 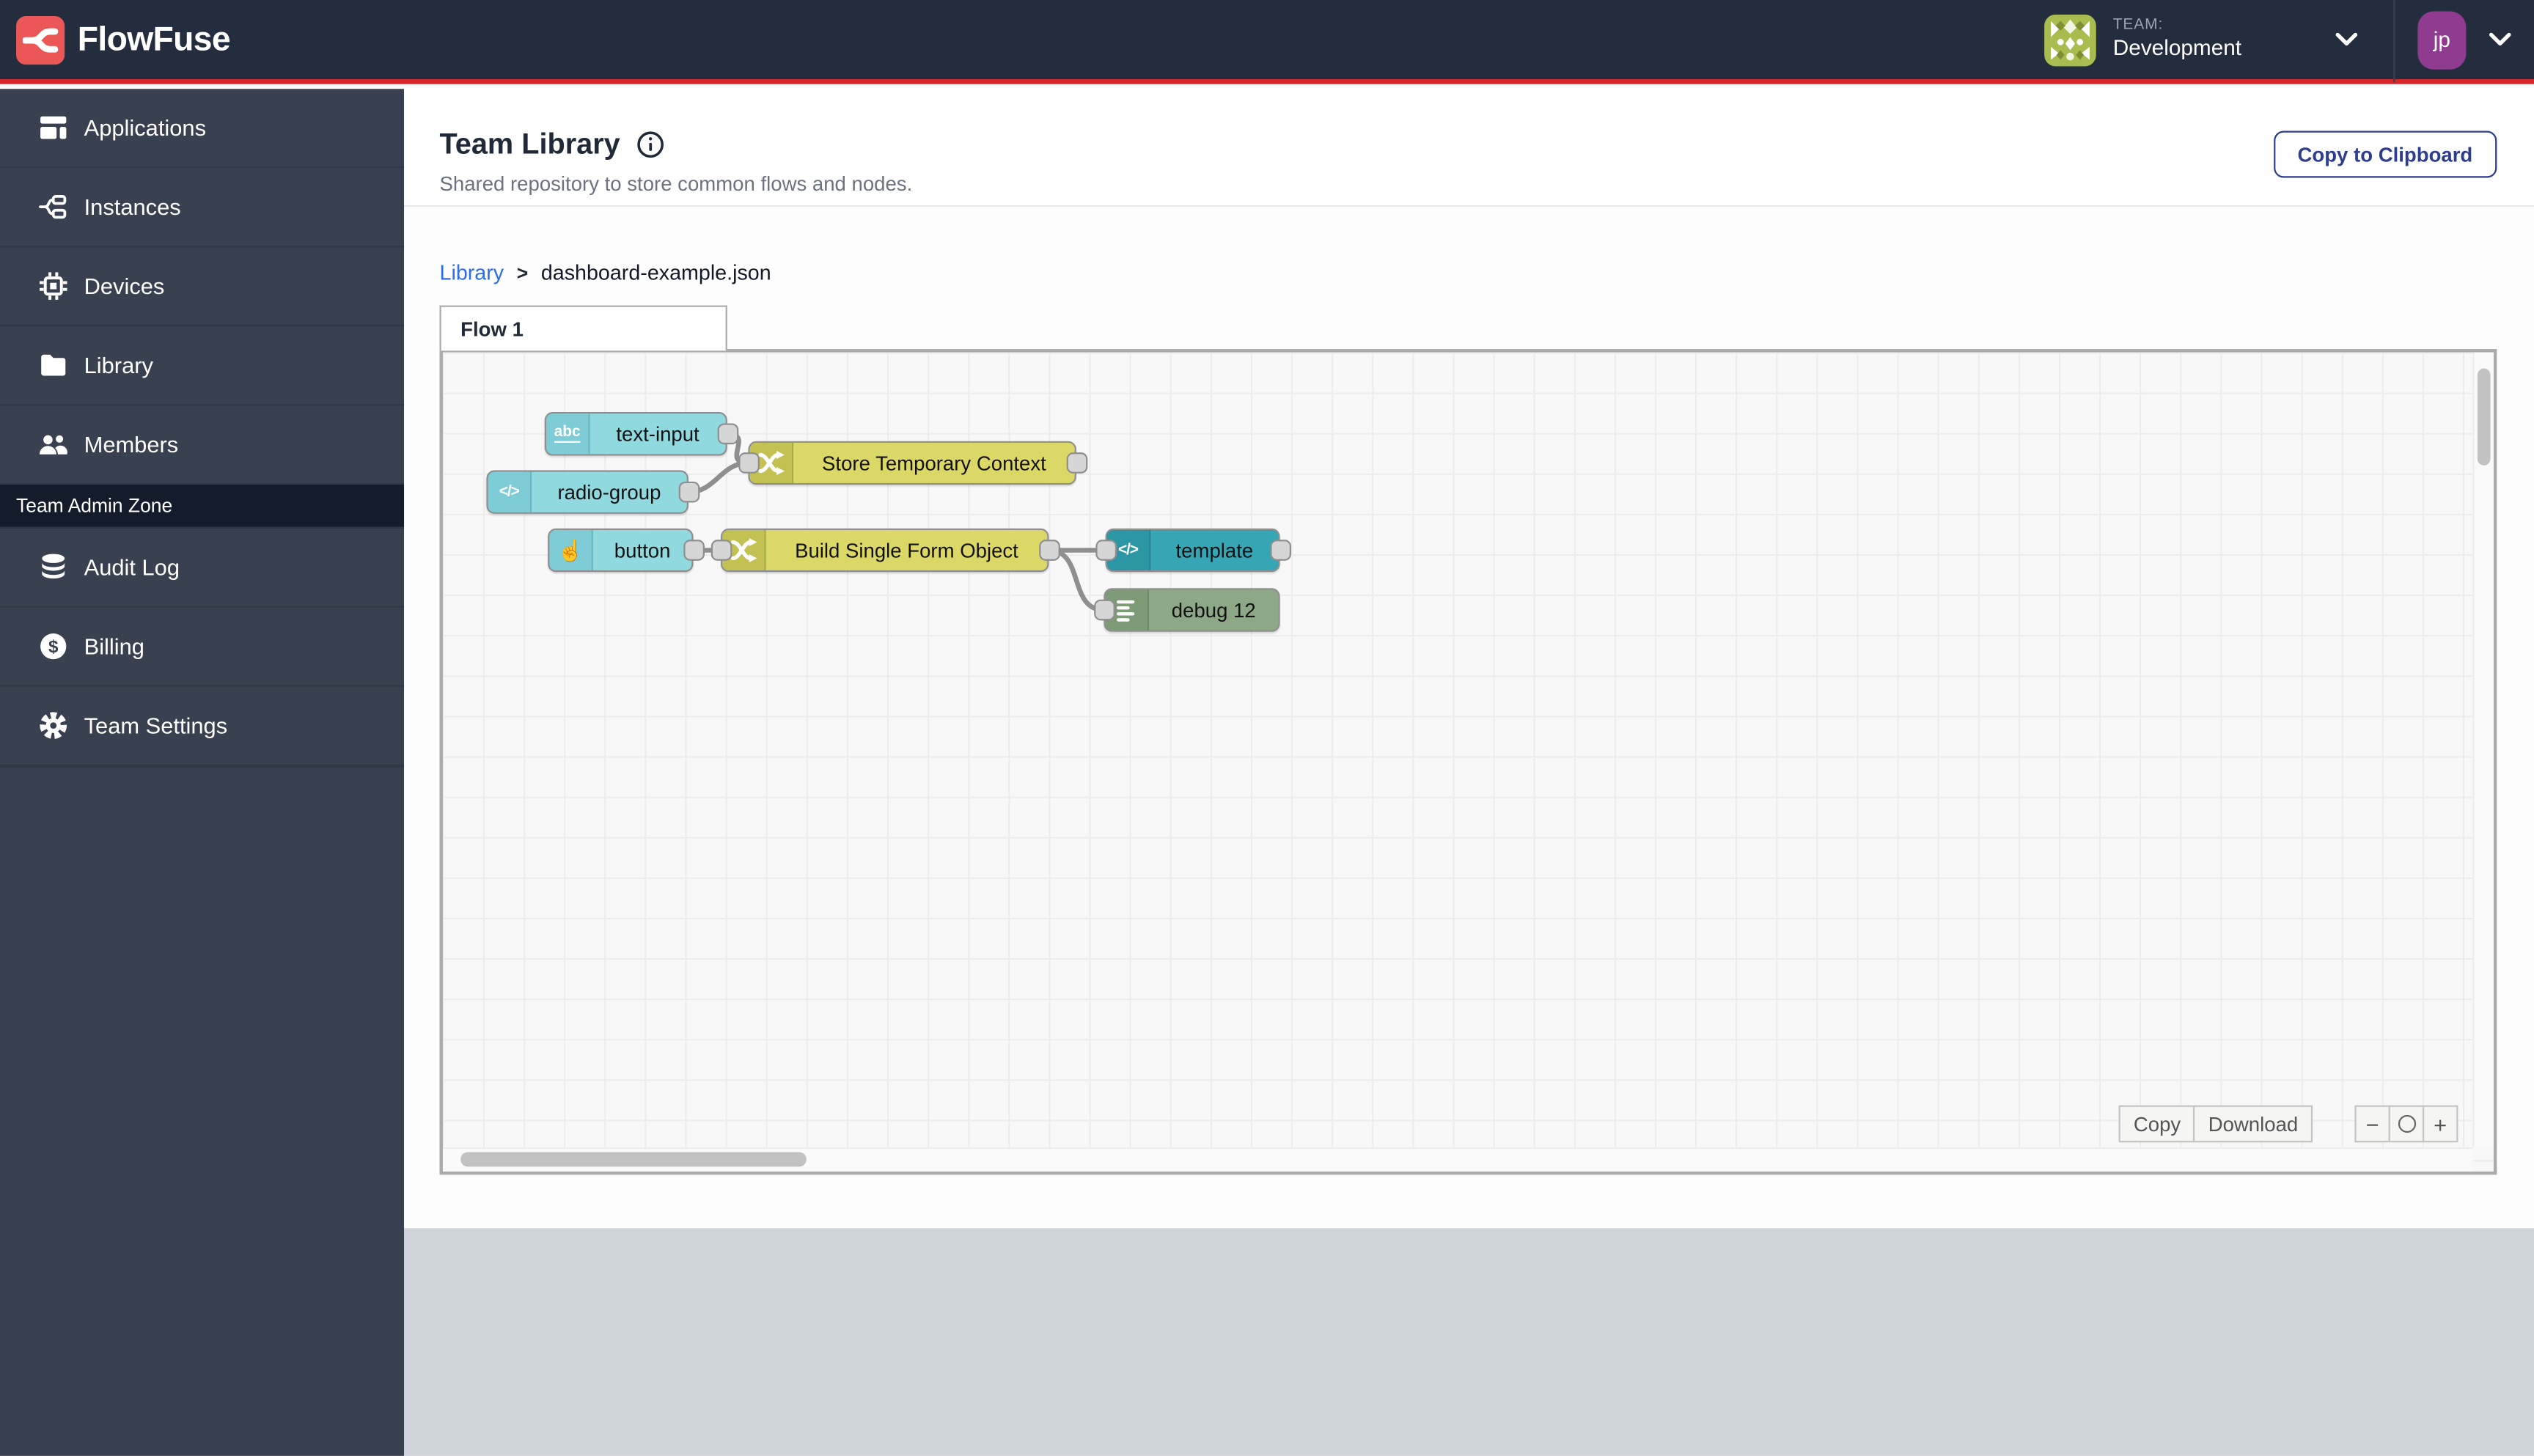 What do you see at coordinates (124, 286) in the screenshot?
I see `sidebar-item-label: Devices` at bounding box center [124, 286].